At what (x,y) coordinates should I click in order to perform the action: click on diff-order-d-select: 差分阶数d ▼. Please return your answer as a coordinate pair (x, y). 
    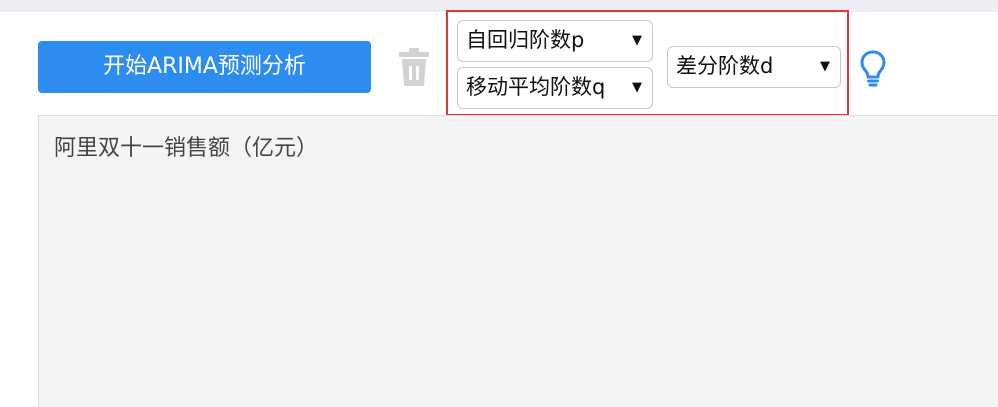
    Looking at the image, I should click on (754, 67).